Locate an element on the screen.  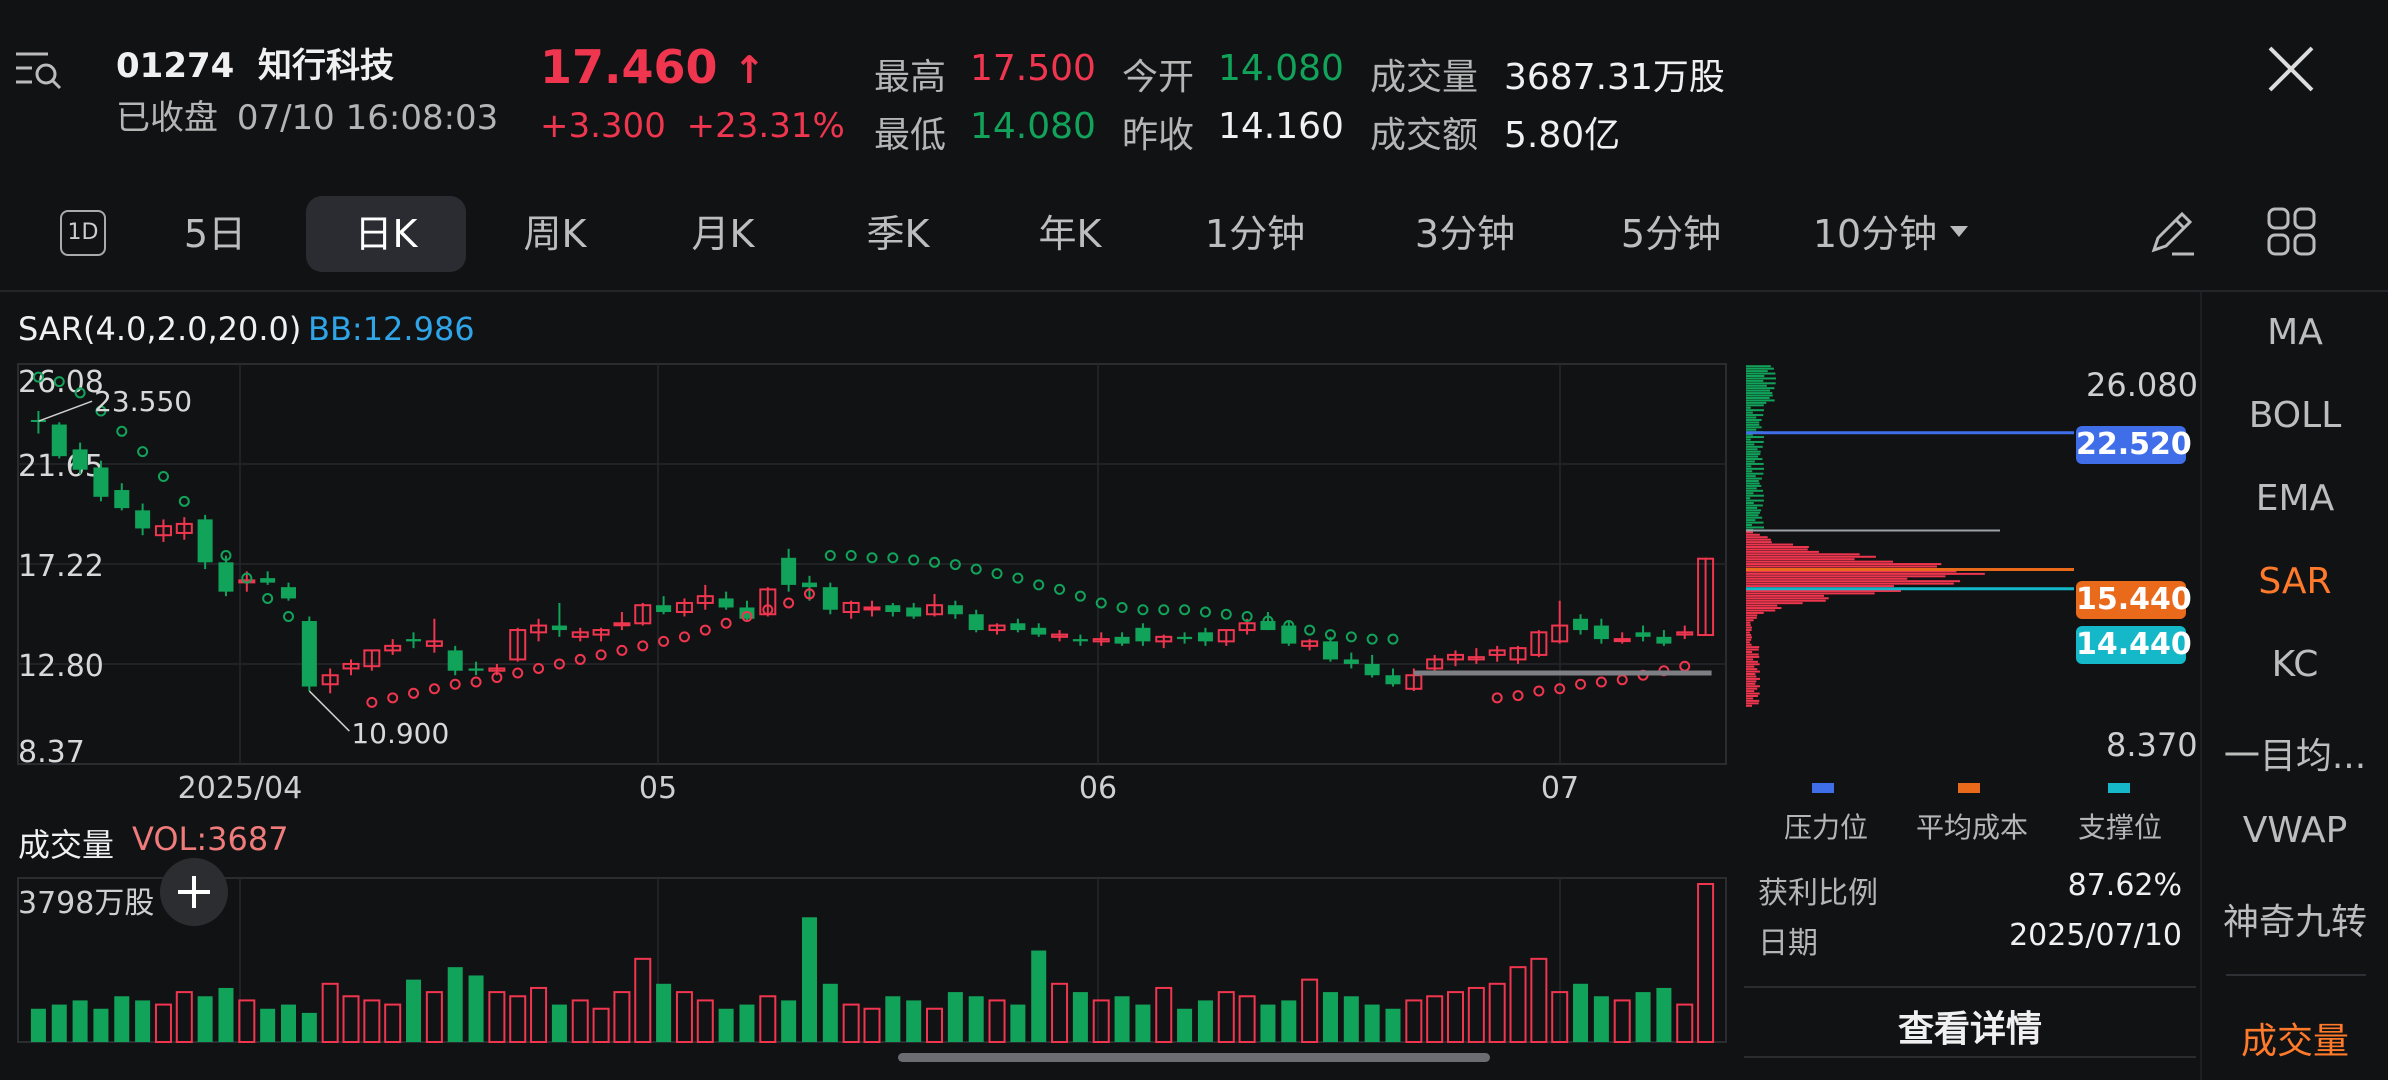
tab-5: 季K is located at coordinates (898, 234).